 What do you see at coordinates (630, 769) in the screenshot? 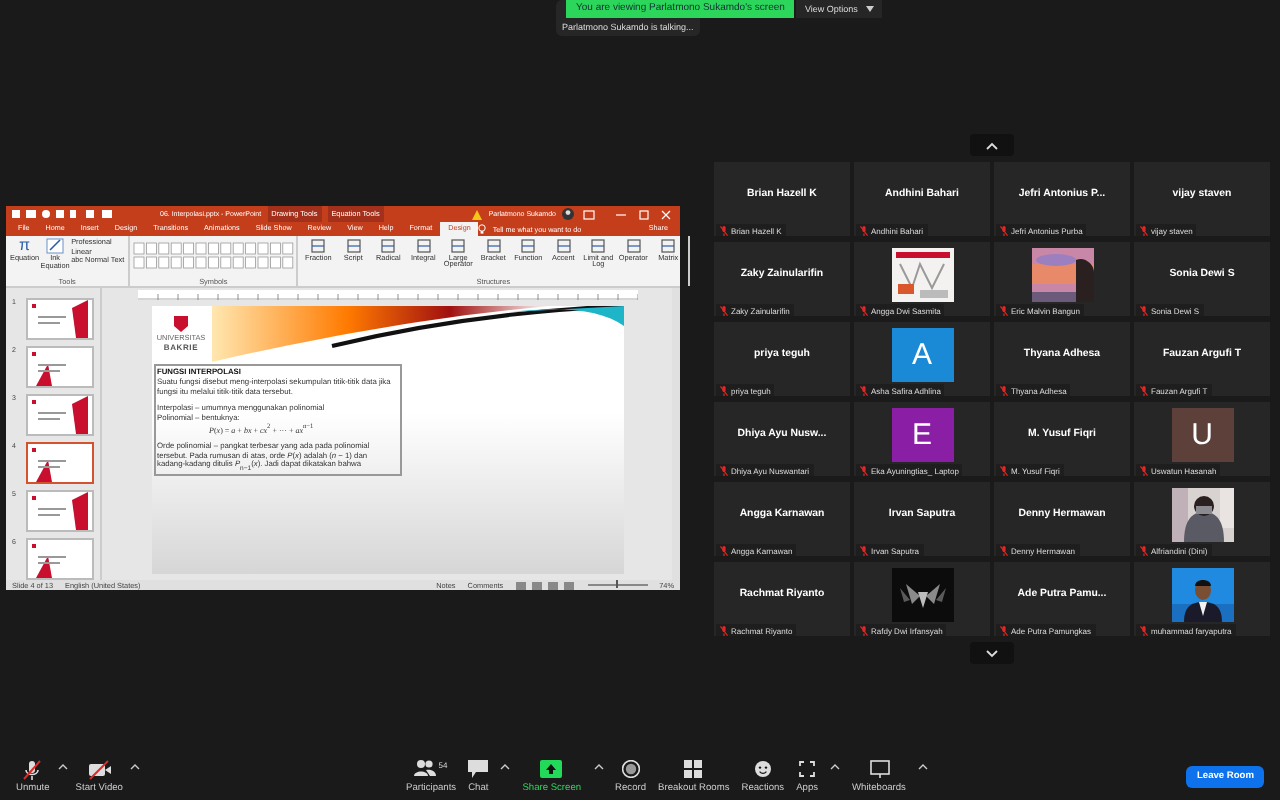
I see `record-icon` at bounding box center [630, 769].